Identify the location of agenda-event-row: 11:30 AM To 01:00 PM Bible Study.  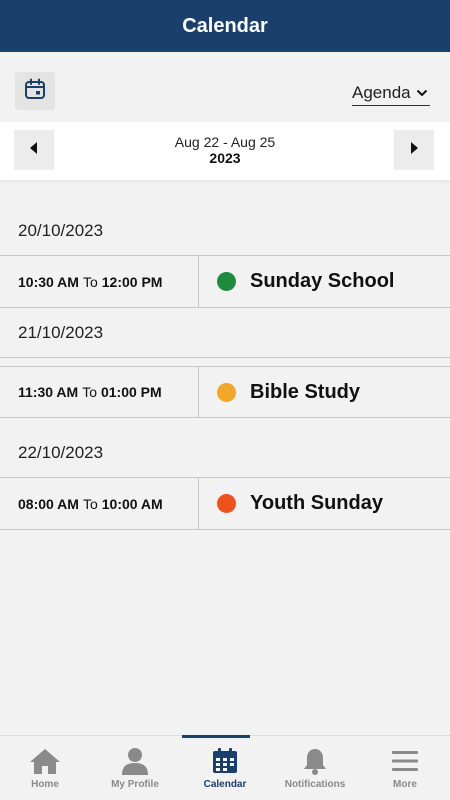
(225, 392).